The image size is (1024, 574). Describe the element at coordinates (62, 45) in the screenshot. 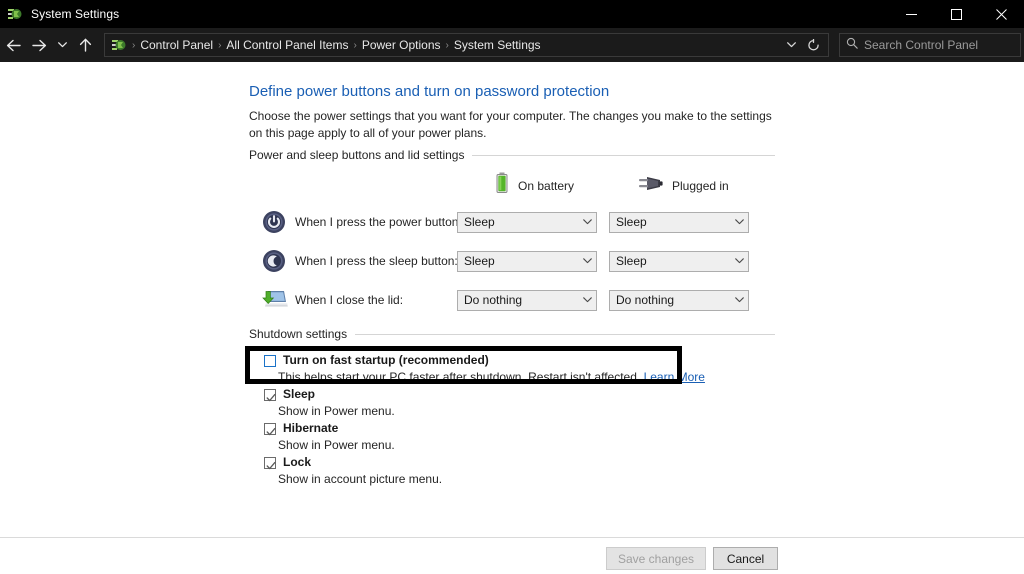

I see `recent-locations-button` at that location.